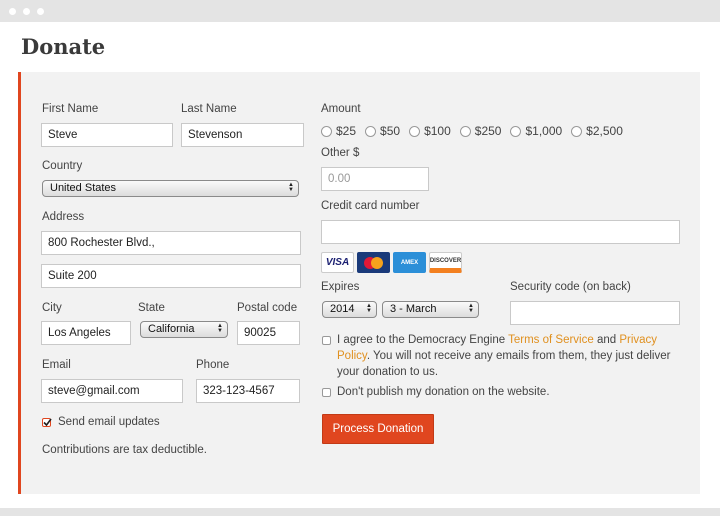 The height and width of the screenshot is (516, 720). What do you see at coordinates (346, 131) in the screenshot?
I see `amount-option-label: $25` at bounding box center [346, 131].